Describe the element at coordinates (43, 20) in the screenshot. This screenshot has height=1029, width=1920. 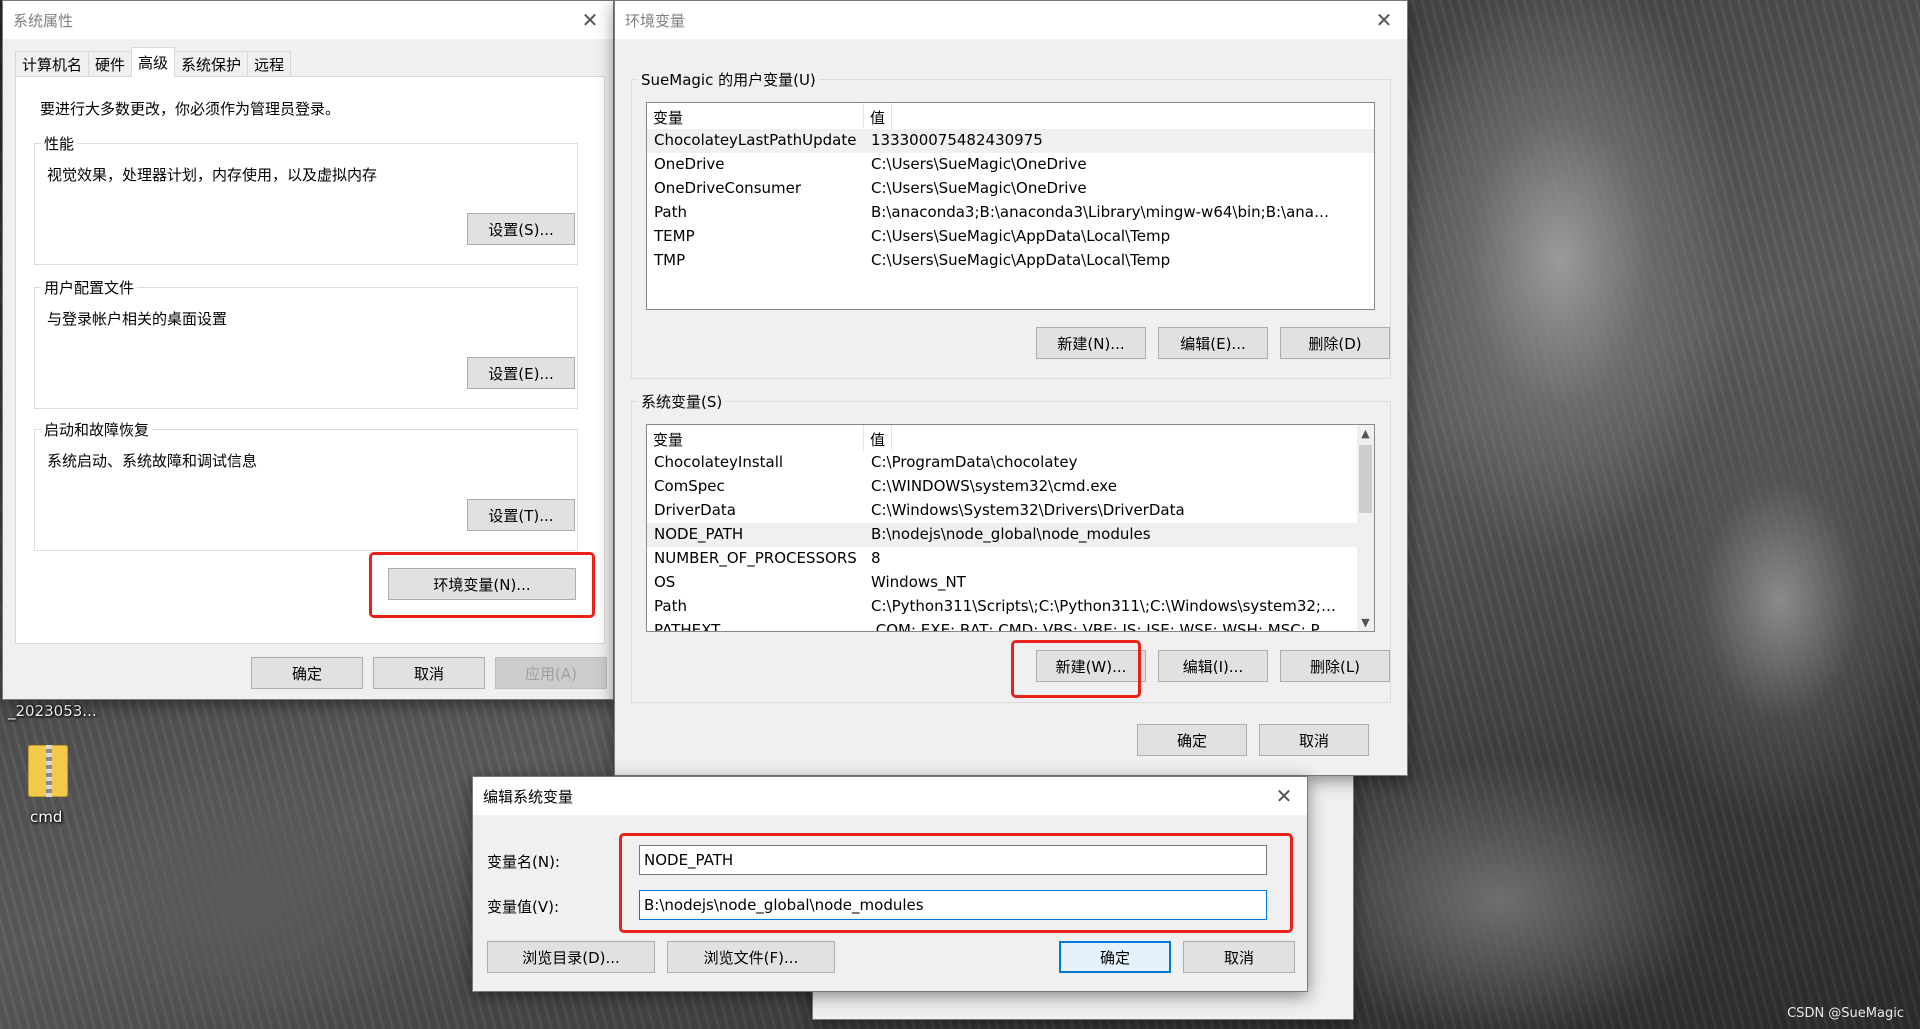
I see `window-title: 系统属性` at that location.